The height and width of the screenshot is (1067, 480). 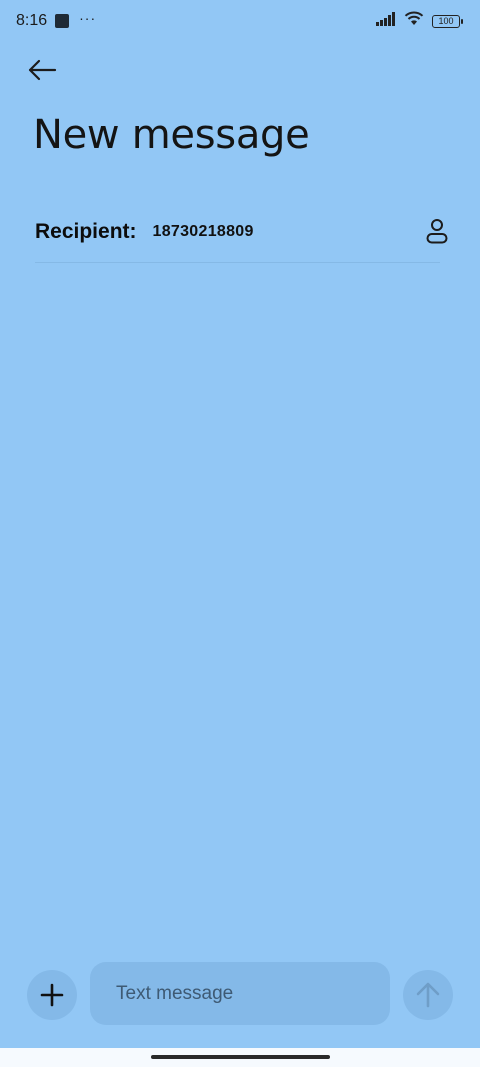 I want to click on send-button, so click(x=428, y=995).